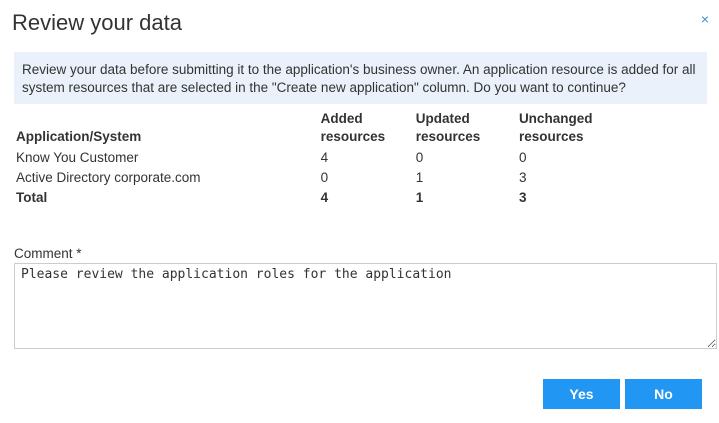 The width and height of the screenshot is (719, 423). What do you see at coordinates (419, 177) in the screenshot?
I see `cell-updated: 1` at bounding box center [419, 177].